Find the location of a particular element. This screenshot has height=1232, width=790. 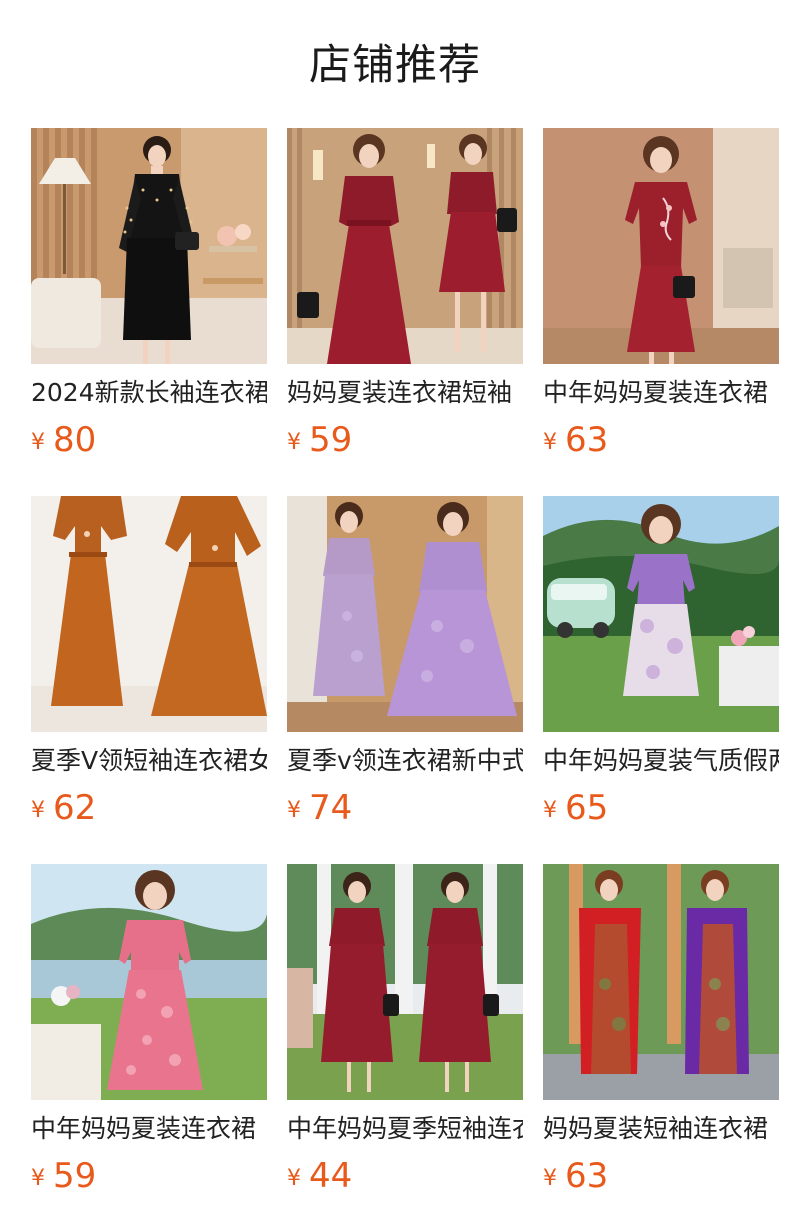

product-name: 夏季V领短袖连衣裙女 is located at coordinates (149, 761).